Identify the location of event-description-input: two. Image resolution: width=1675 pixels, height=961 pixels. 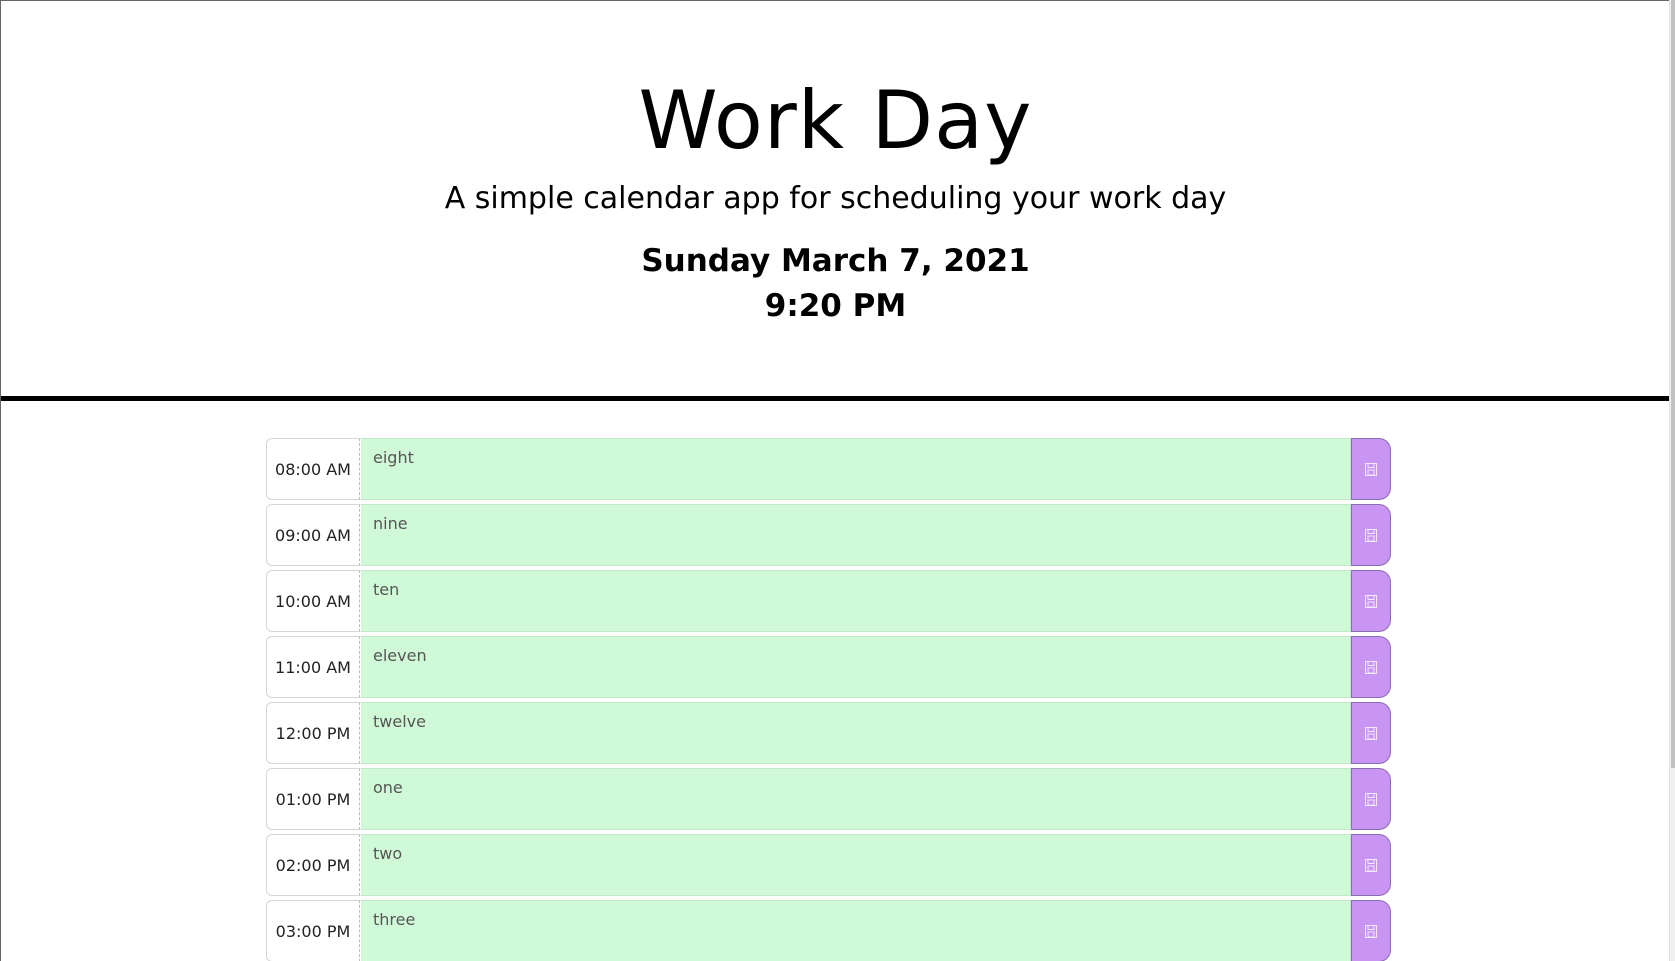
(855, 865).